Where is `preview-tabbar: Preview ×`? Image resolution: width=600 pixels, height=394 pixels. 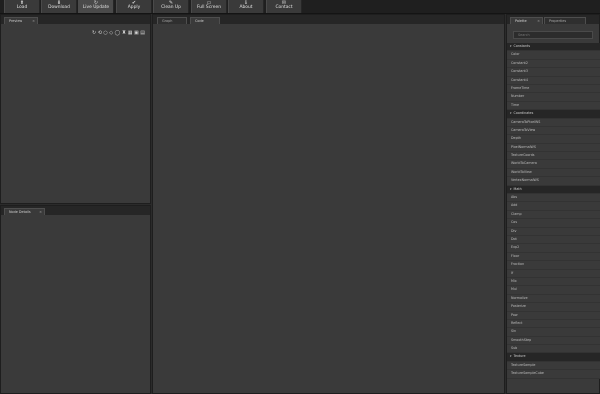 preview-tabbar: Preview × is located at coordinates (75, 19).